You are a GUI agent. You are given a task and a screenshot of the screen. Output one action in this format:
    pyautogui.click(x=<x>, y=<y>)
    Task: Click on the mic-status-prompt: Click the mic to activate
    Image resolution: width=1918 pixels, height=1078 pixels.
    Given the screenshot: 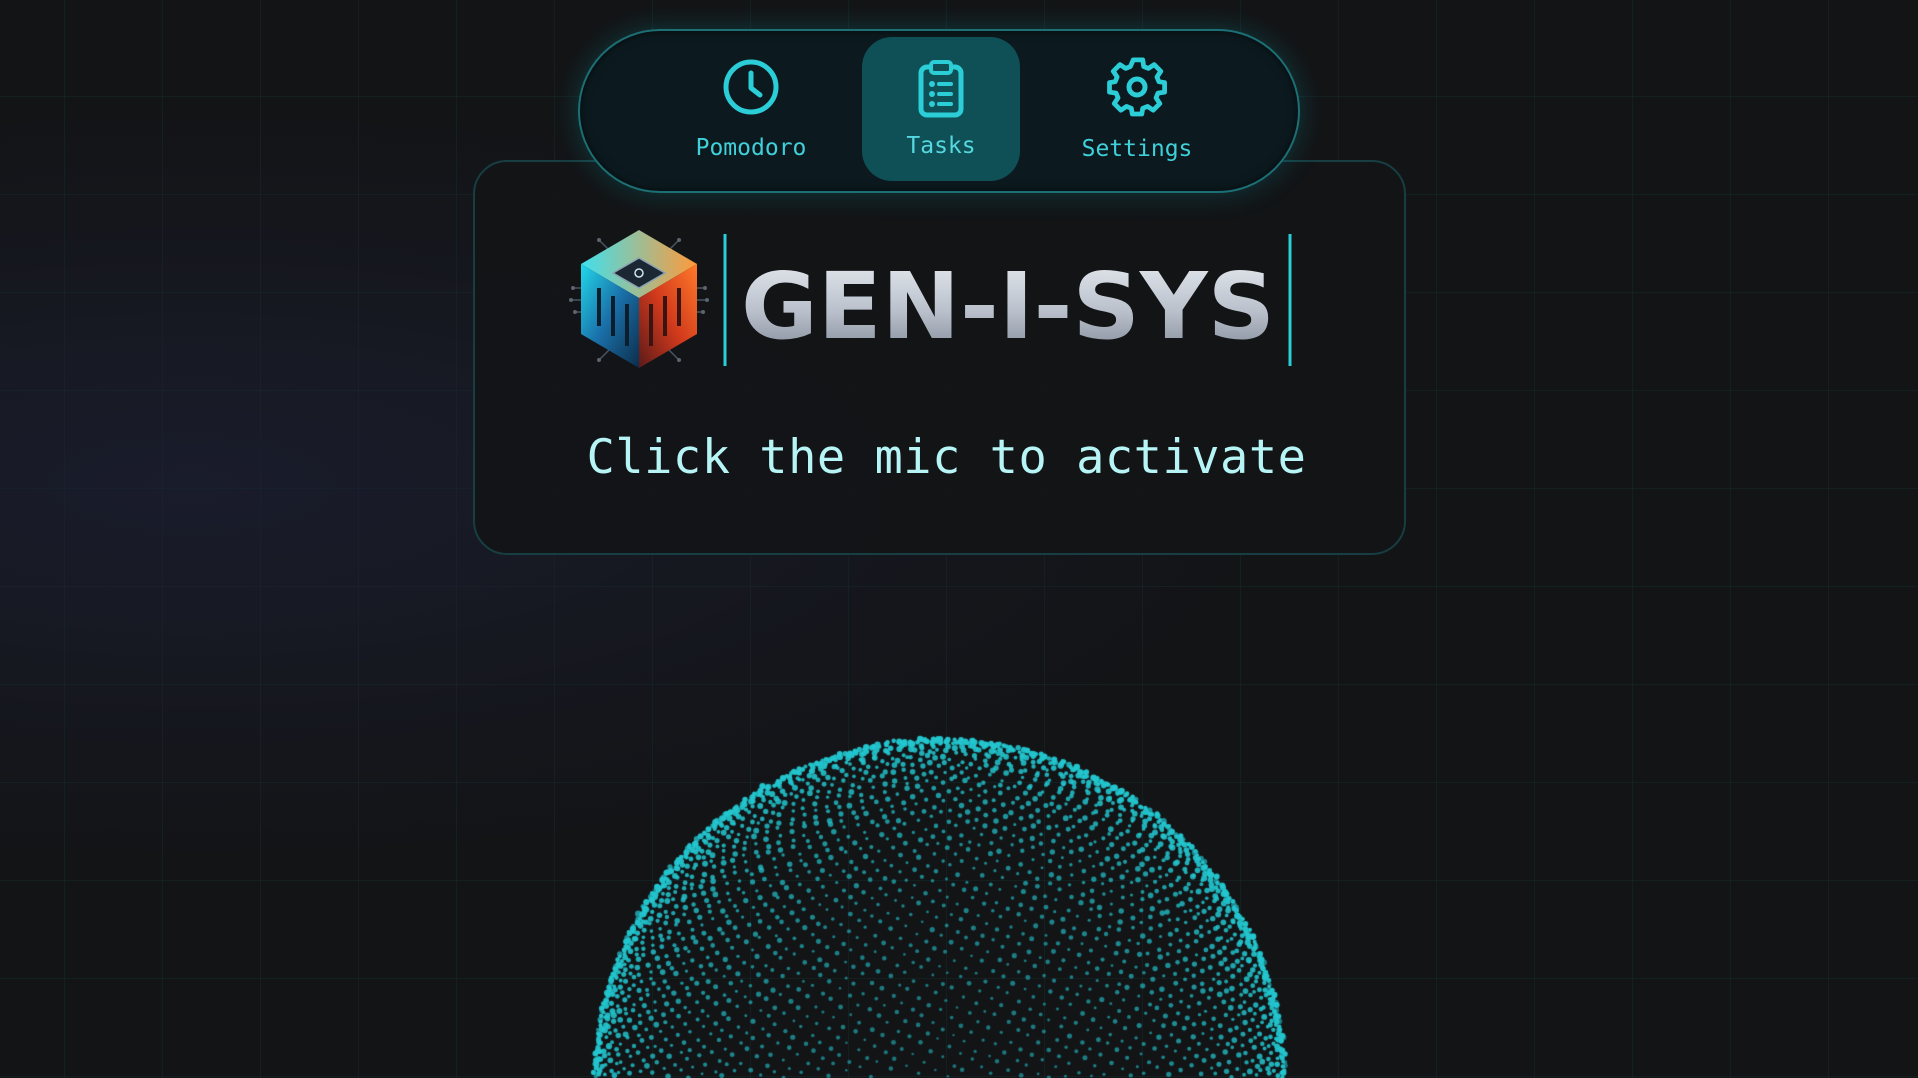 What is the action you would take?
    pyautogui.click(x=946, y=457)
    